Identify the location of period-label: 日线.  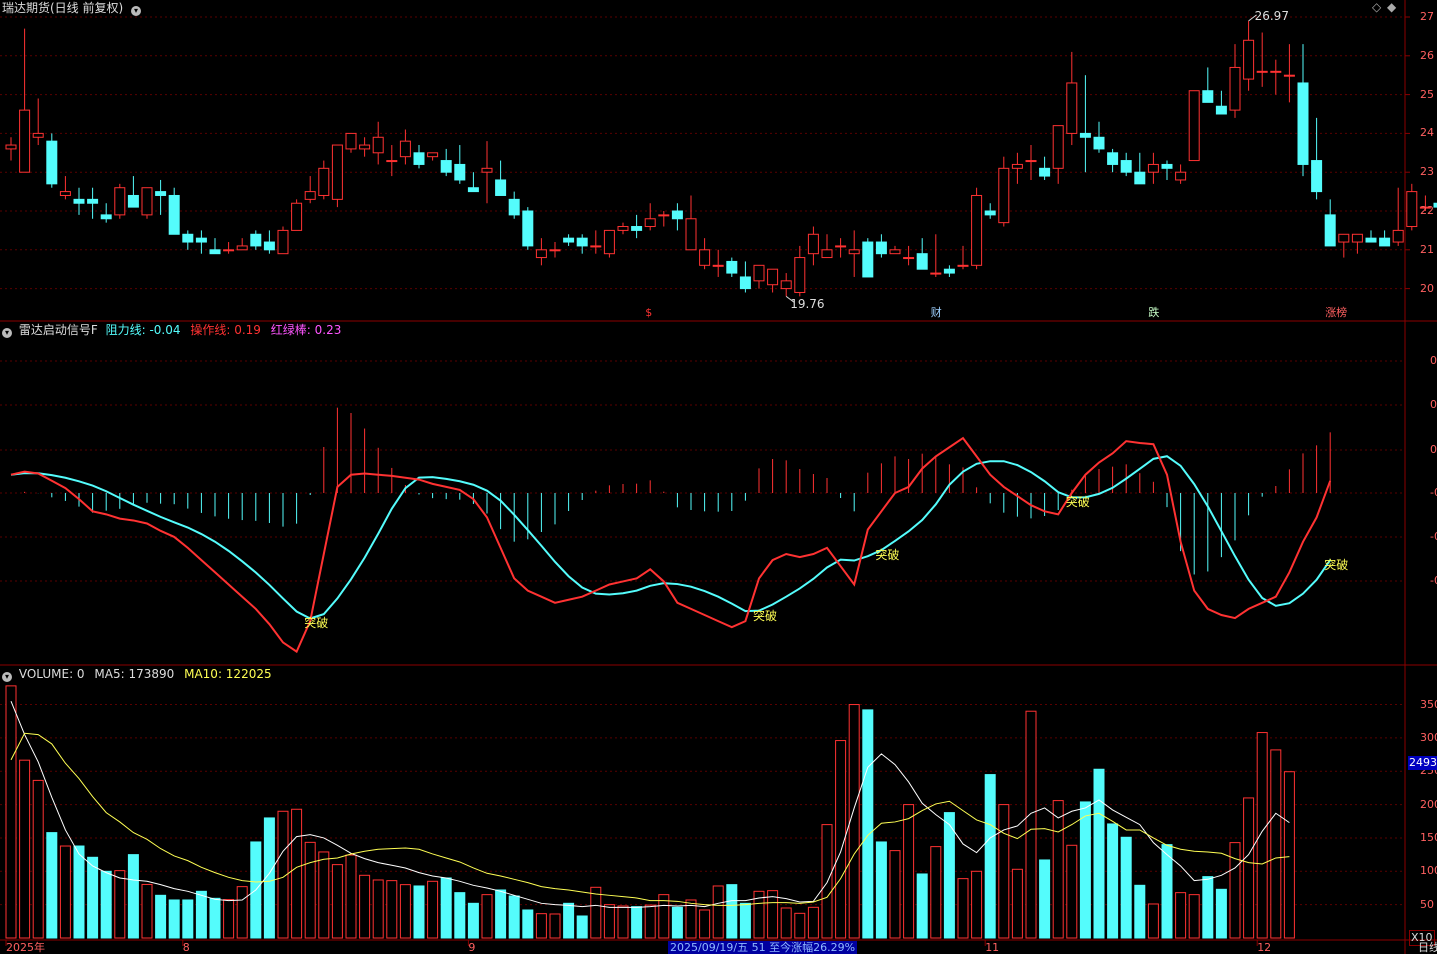
(1427, 947).